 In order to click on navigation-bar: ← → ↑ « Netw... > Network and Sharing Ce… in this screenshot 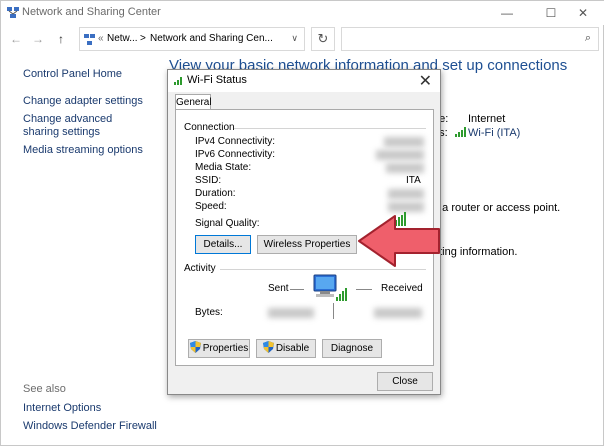, I will do `click(302, 39)`.